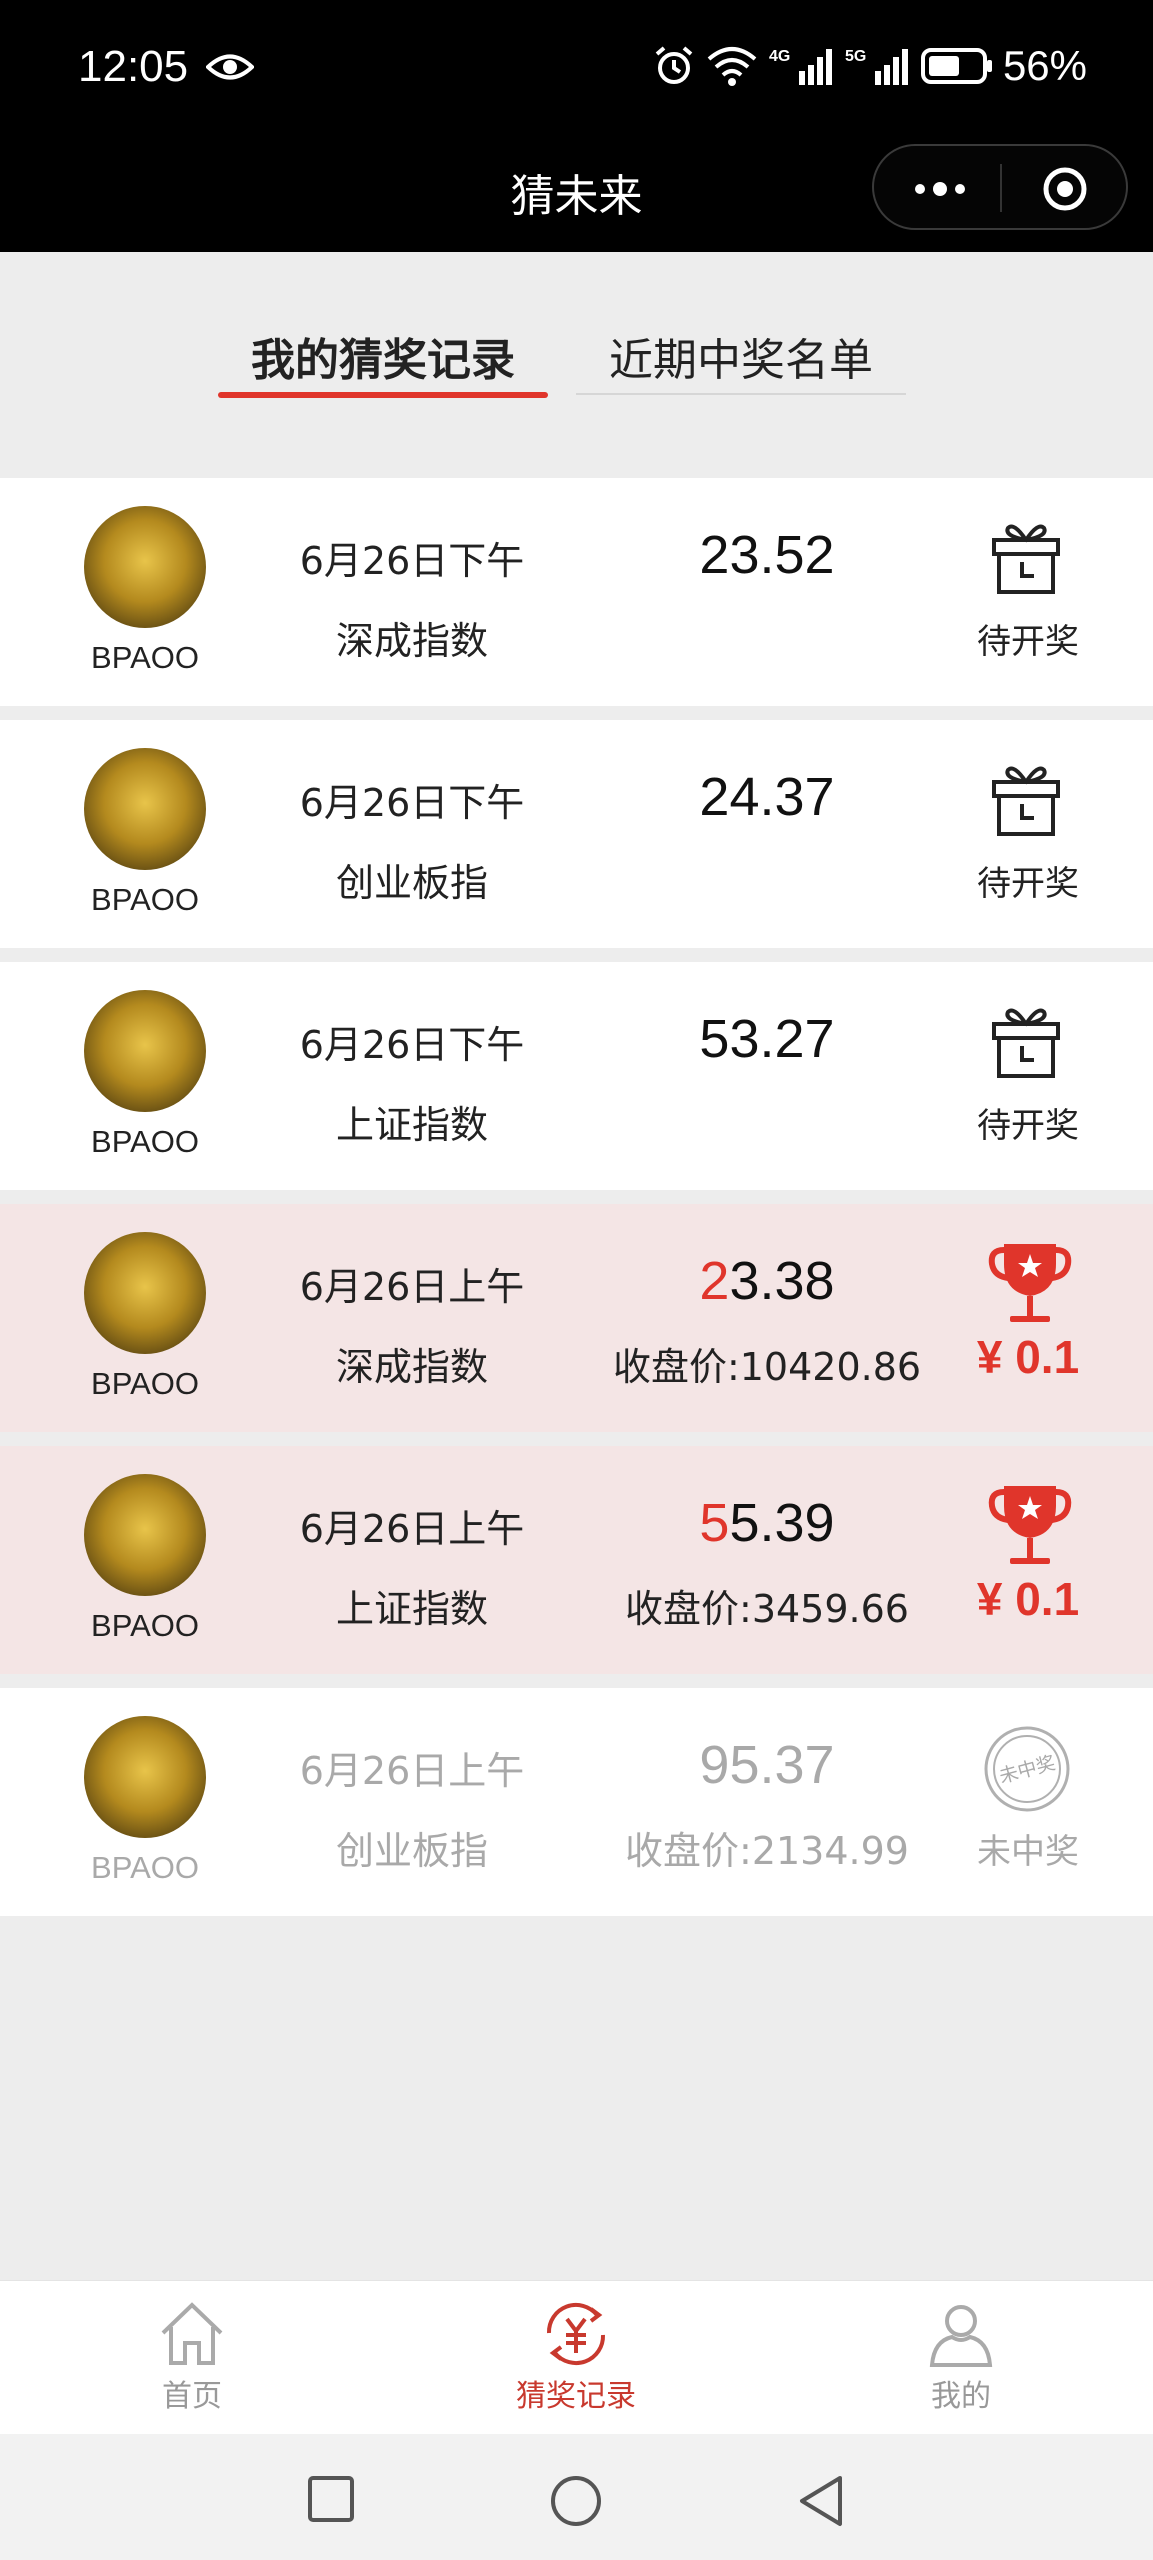 This screenshot has width=1153, height=2560. I want to click on home-circle-icon, so click(576, 2501).